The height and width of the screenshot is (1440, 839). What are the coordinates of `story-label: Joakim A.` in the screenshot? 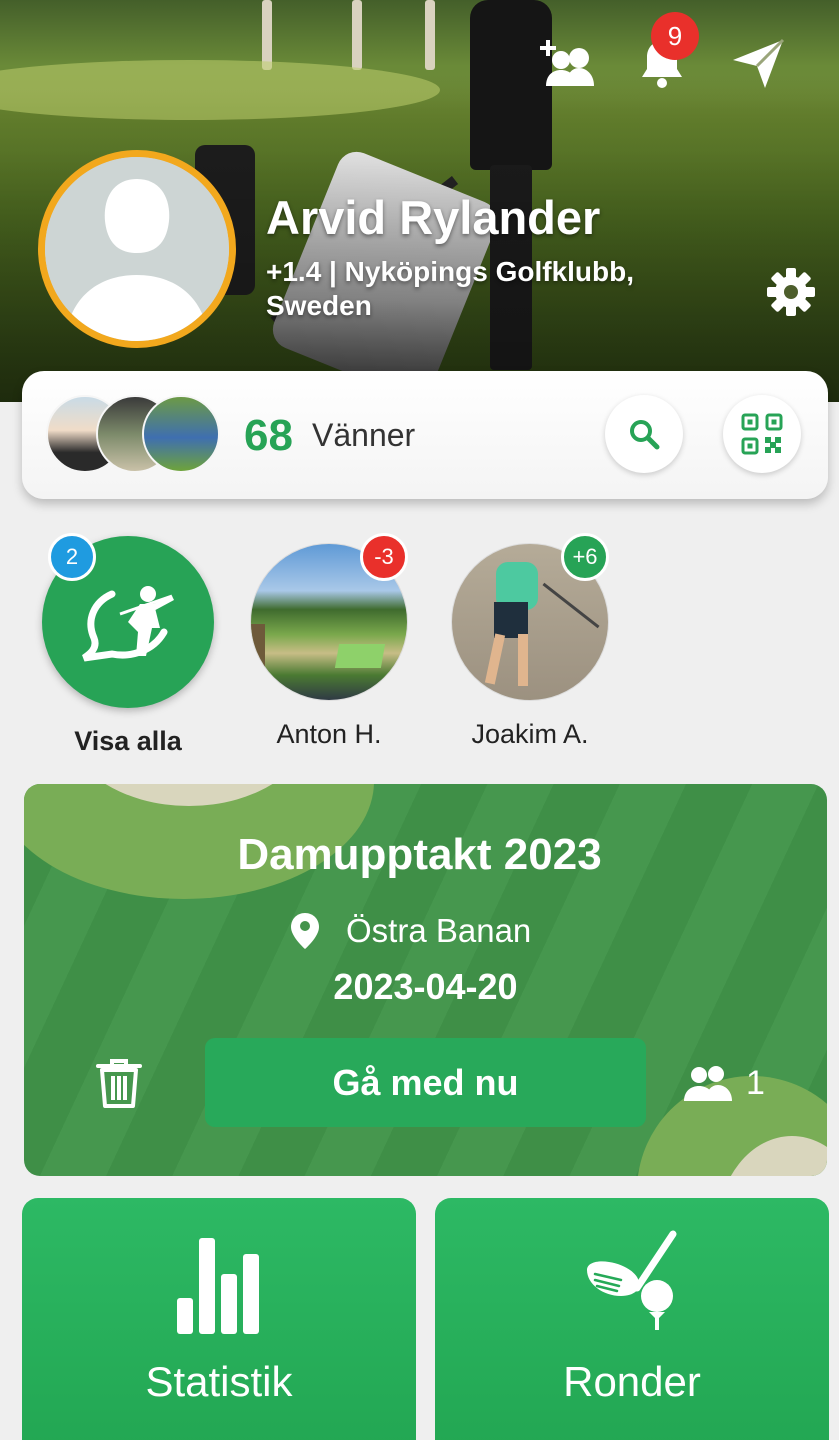 It's located at (530, 734).